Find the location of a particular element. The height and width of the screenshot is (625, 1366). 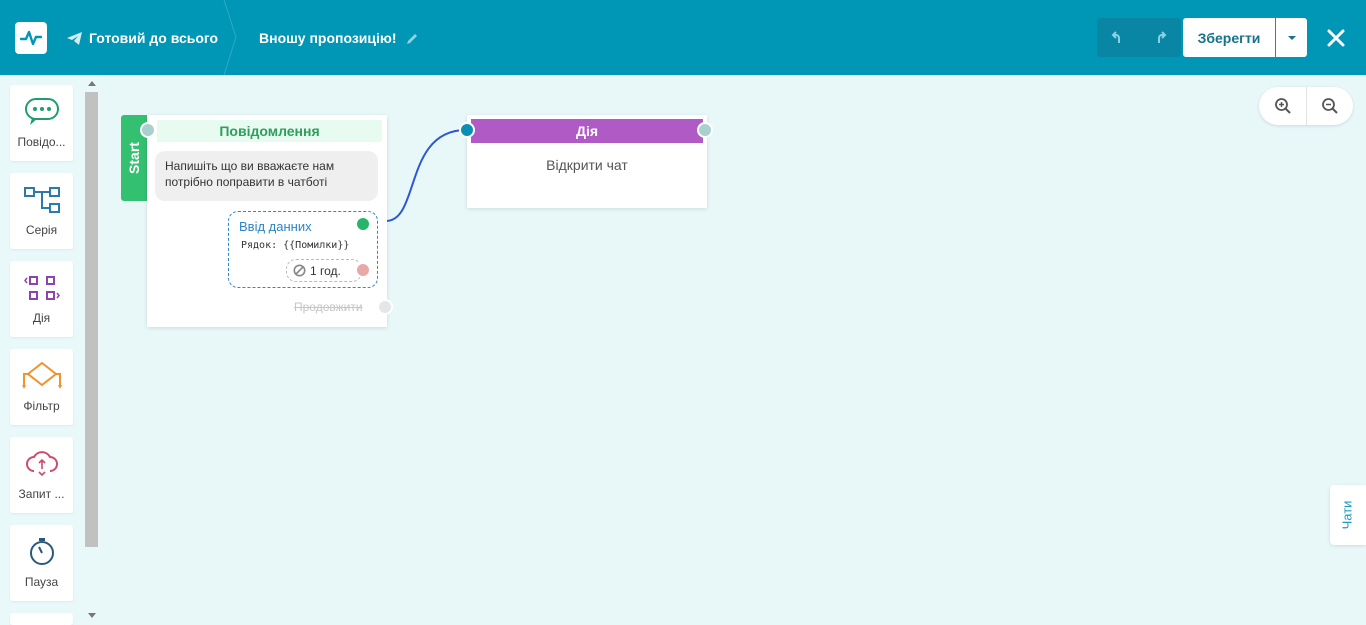

chats-tab-label: Чати is located at coordinates (1347, 515).